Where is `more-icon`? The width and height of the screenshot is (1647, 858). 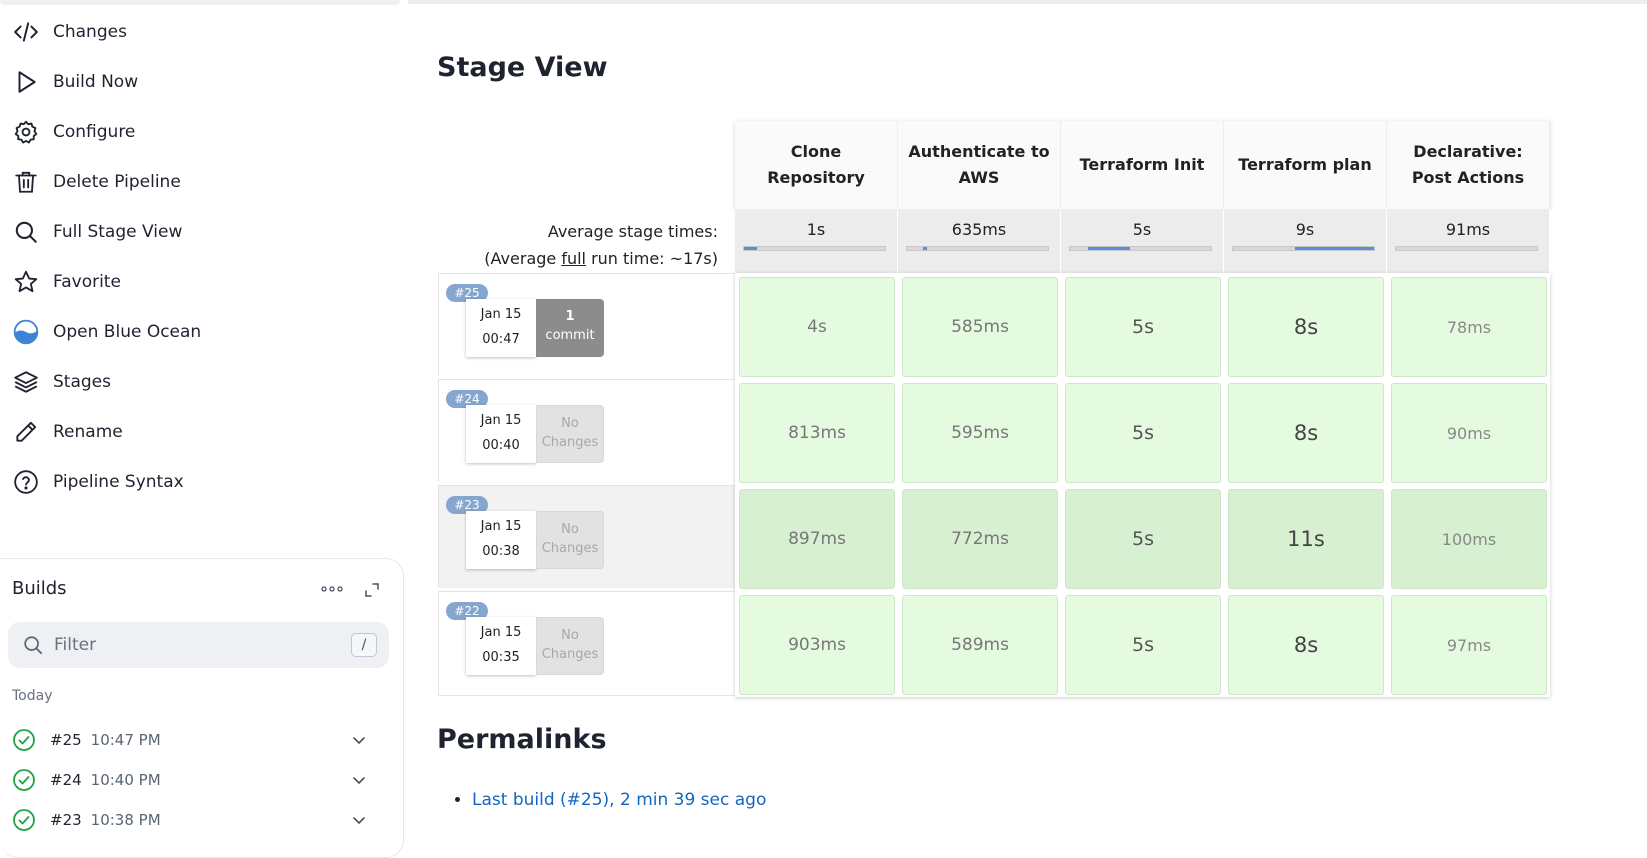
more-icon is located at coordinates (332, 589).